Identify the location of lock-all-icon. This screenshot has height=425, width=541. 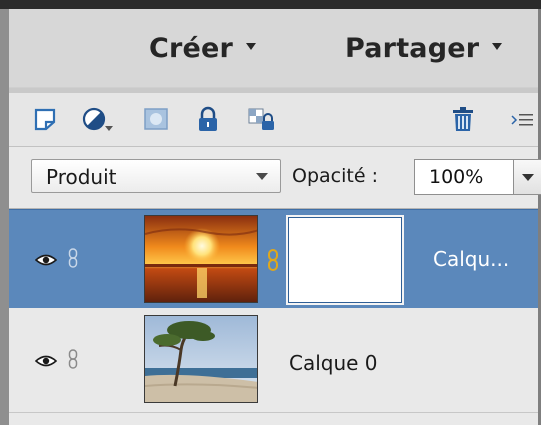
(208, 119).